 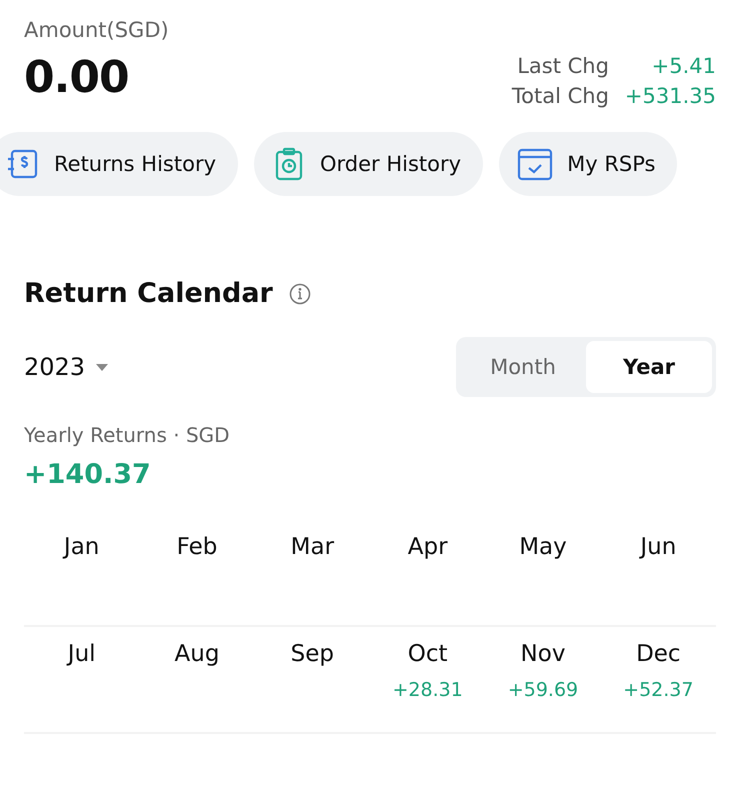 I want to click on change-value: +531.35, so click(x=670, y=96).